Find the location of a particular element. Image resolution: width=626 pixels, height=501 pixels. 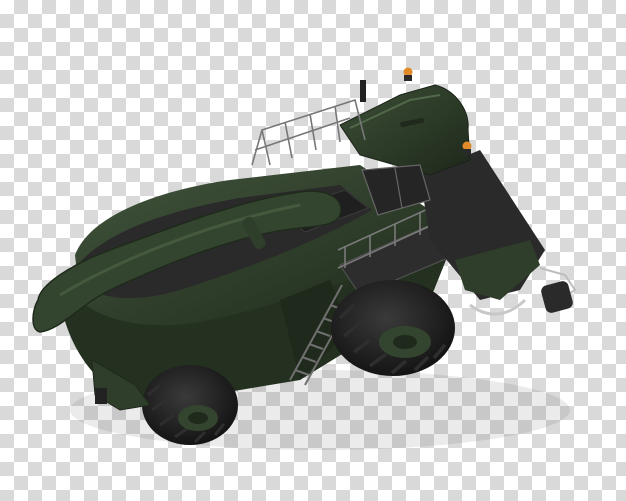

rear-hitch-block is located at coordinates (557, 297).